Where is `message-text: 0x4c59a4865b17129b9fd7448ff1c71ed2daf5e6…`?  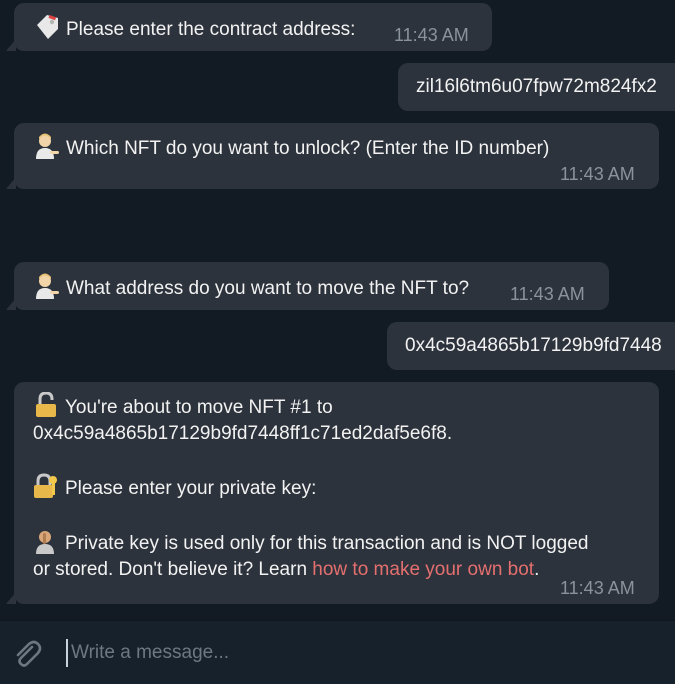 message-text: 0x4c59a4865b17129b9fd7448ff1c71ed2daf5e6… is located at coordinates (243, 433).